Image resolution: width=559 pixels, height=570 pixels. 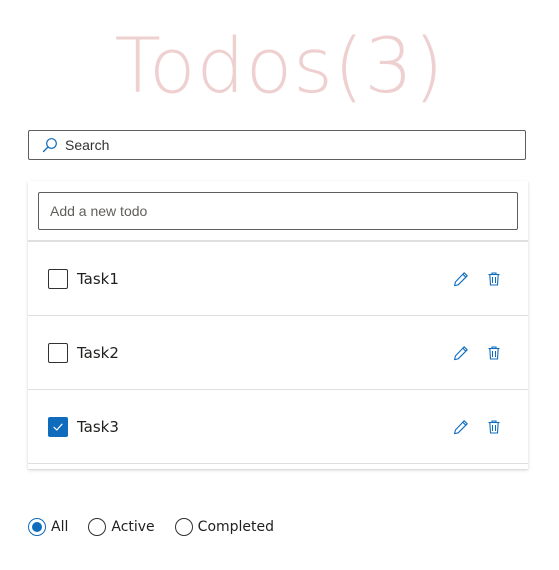 I want to click on filter-label: All, so click(x=60, y=527).